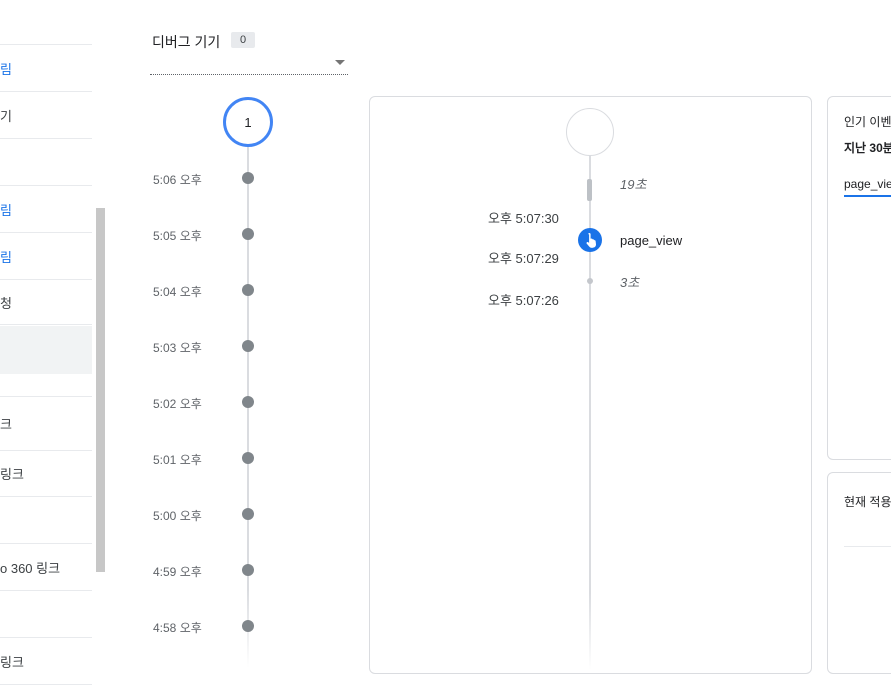  I want to click on minute-label: 4:58 오후, so click(177, 628).